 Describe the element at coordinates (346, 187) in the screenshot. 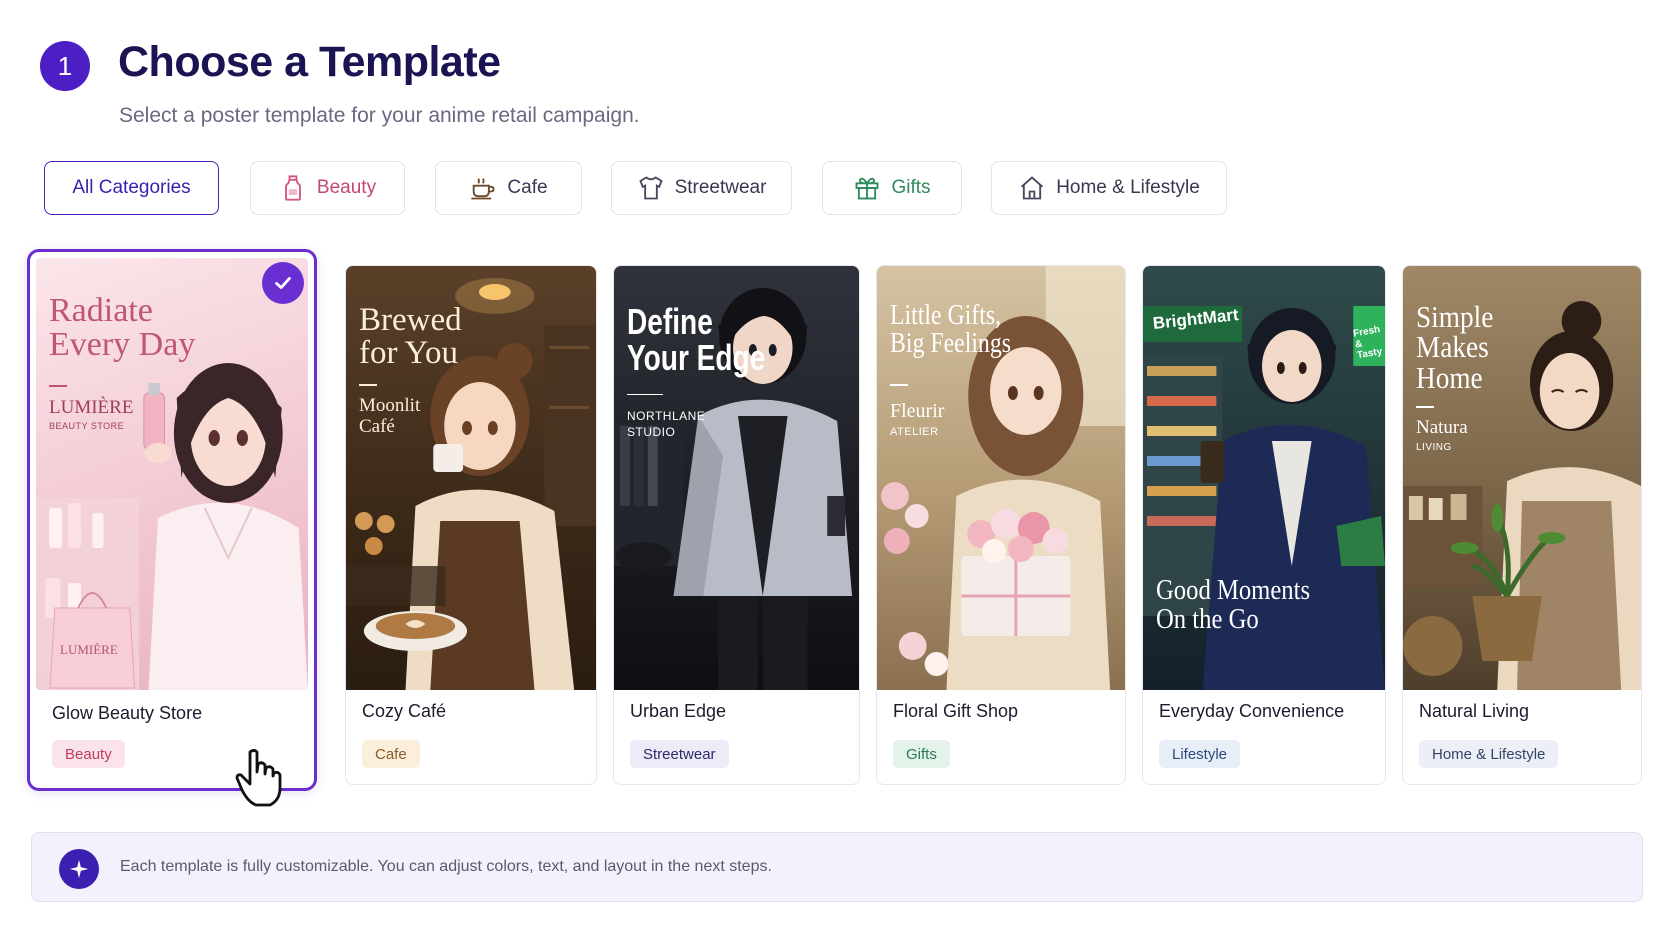

I see `category-label: Beauty` at that location.